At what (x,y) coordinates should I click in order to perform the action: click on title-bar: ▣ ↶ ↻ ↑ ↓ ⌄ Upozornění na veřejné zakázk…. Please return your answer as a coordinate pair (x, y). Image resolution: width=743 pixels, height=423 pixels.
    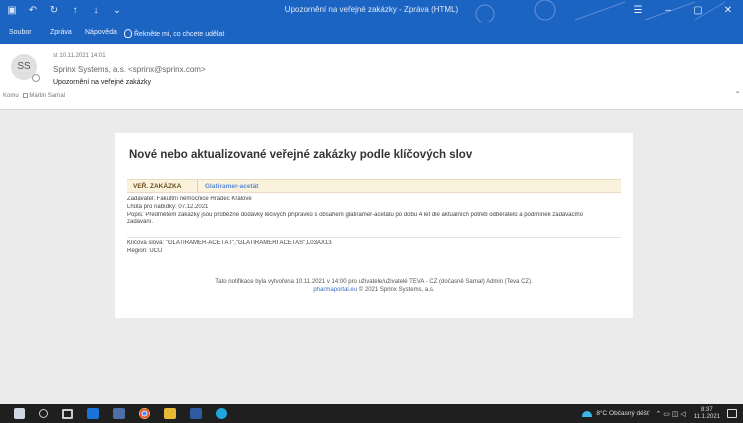
    Looking at the image, I should click on (371, 11).